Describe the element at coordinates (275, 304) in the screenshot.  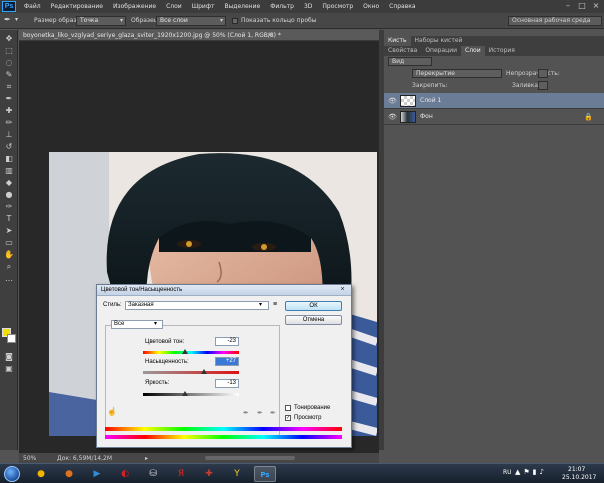
I see `preset-options-icon: ≡` at that location.